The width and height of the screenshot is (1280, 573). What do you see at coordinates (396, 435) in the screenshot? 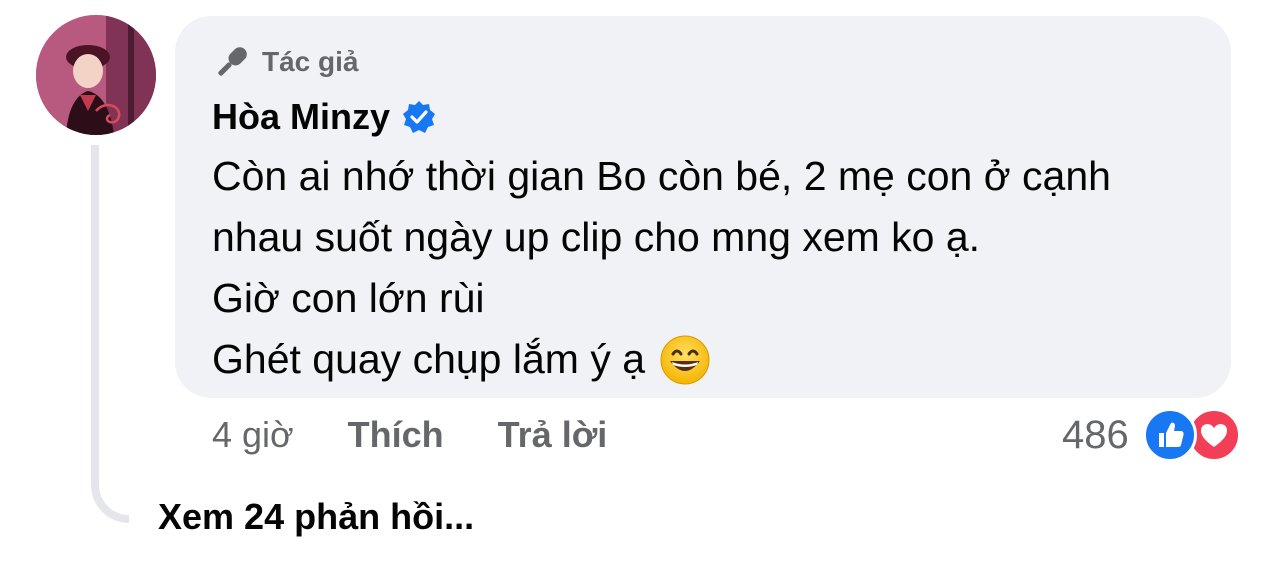
I see `like-button: Thích` at bounding box center [396, 435].